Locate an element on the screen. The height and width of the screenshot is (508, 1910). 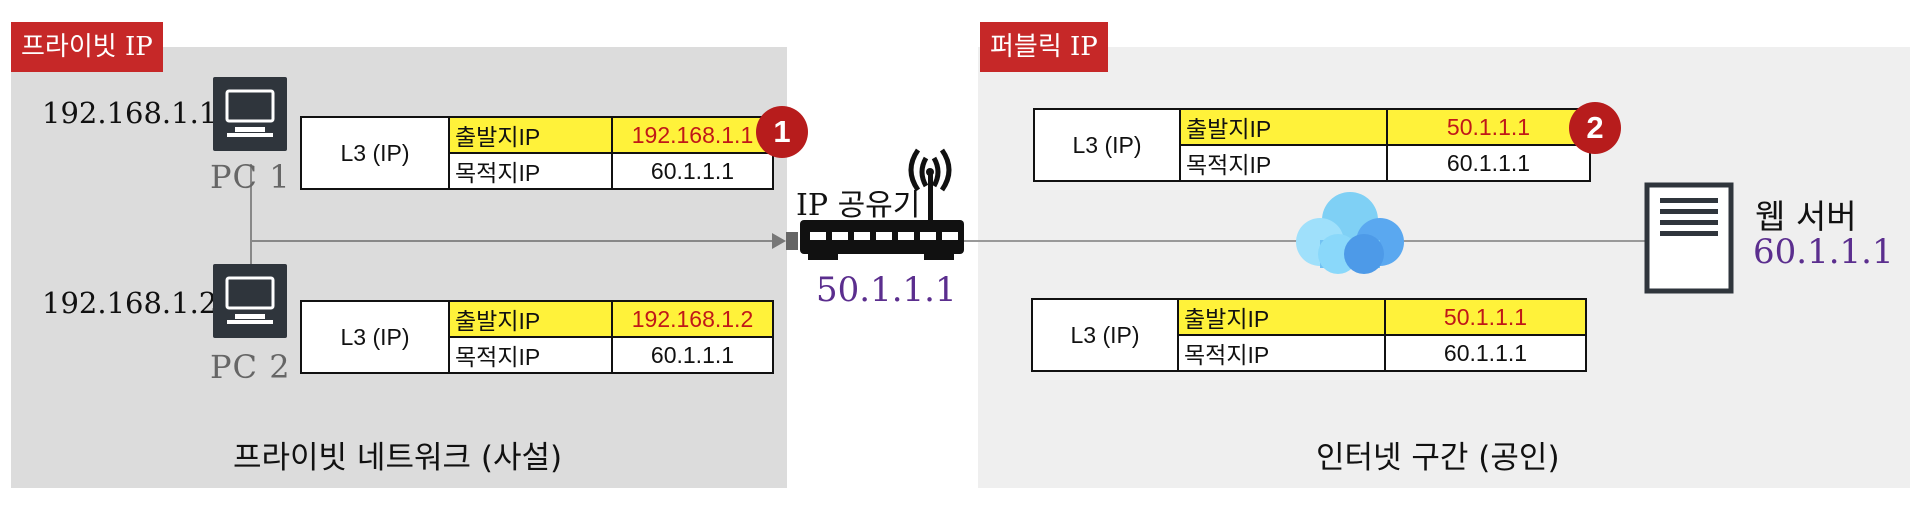
src-ip-value: 192.168.1.1 is located at coordinates (692, 135).